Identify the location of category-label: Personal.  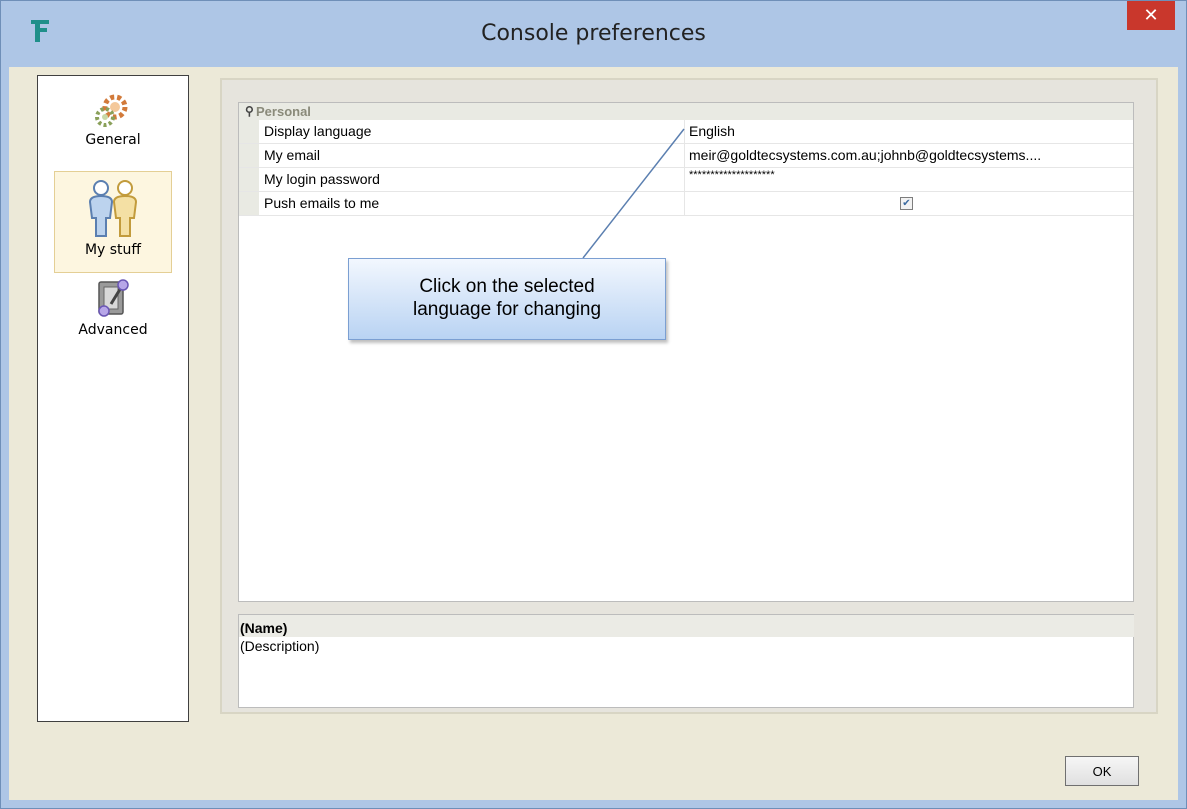
(283, 111).